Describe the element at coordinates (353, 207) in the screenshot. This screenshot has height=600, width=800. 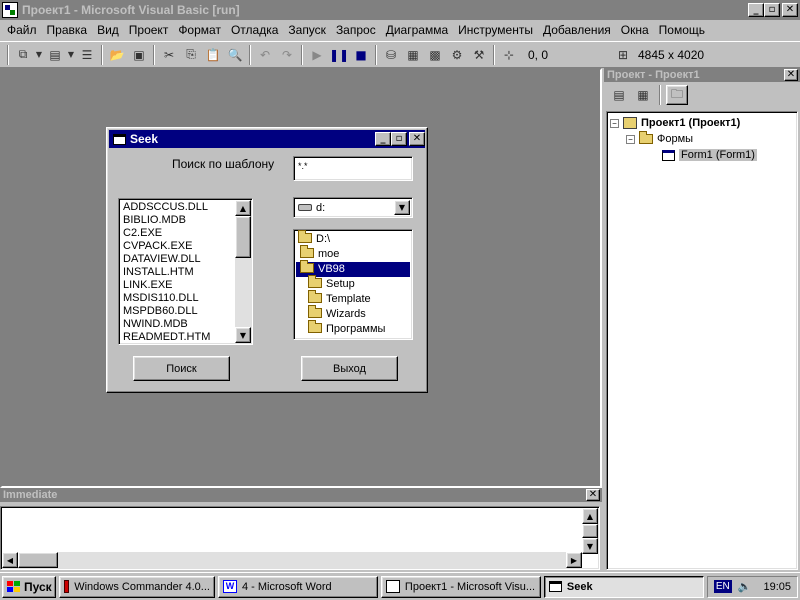
I see `drive-combo: d: ▼` at that location.